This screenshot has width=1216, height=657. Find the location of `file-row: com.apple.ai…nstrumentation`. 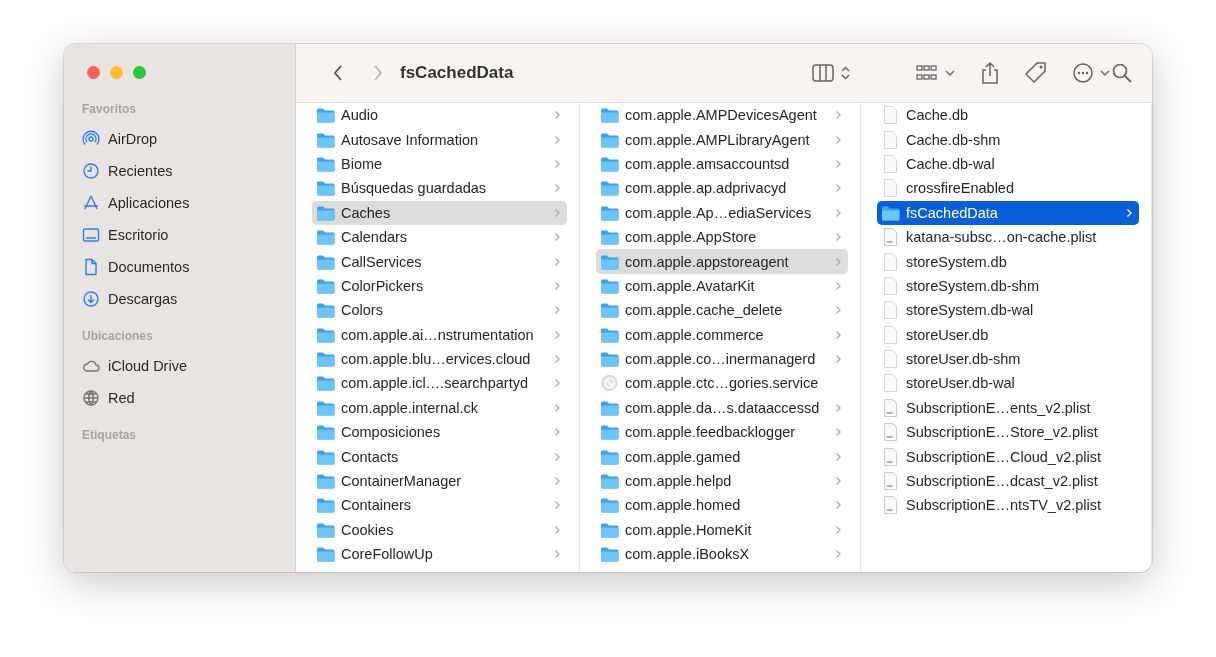

file-row: com.apple.ai…nstrumentation is located at coordinates (439, 334).